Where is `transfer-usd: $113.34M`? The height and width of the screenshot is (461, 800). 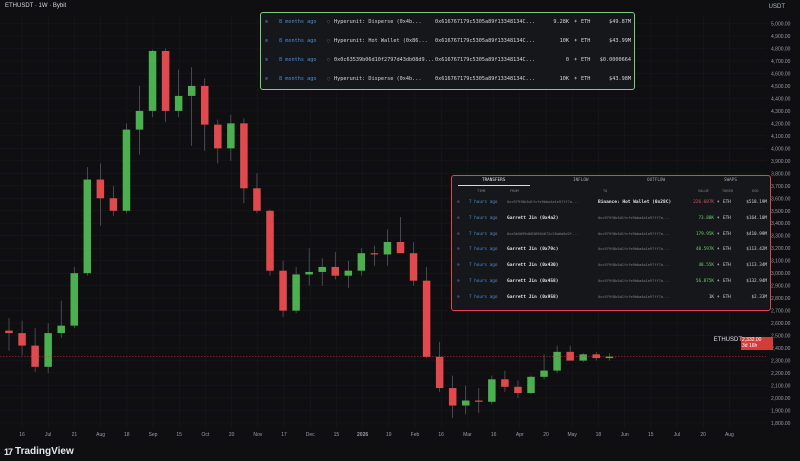
transfer-usd: $113.34M is located at coordinates (756, 266).